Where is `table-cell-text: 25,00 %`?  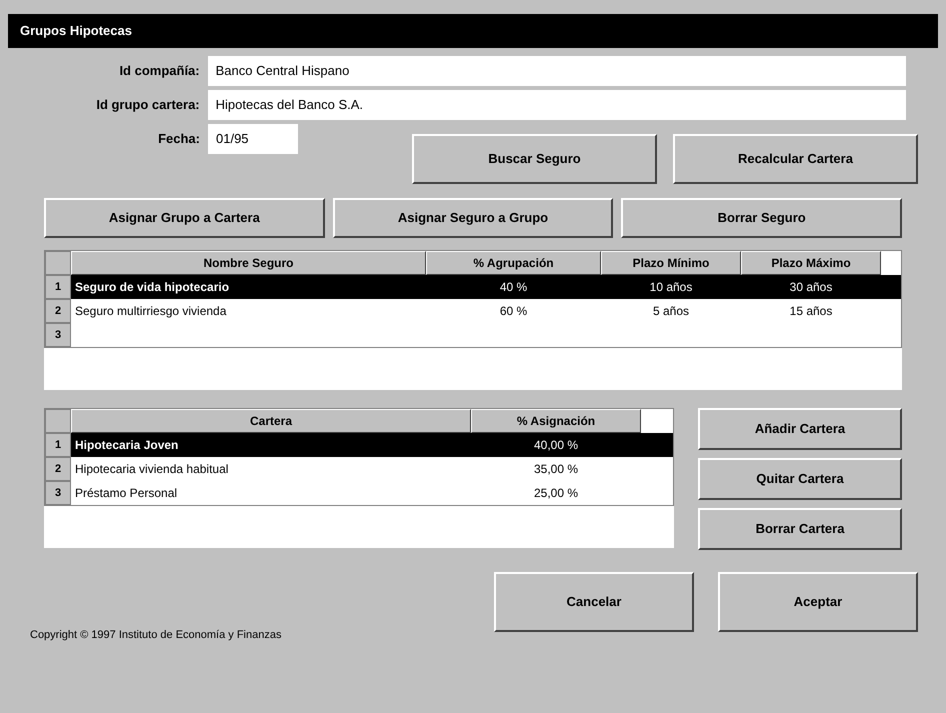 table-cell-text: 25,00 % is located at coordinates (556, 493).